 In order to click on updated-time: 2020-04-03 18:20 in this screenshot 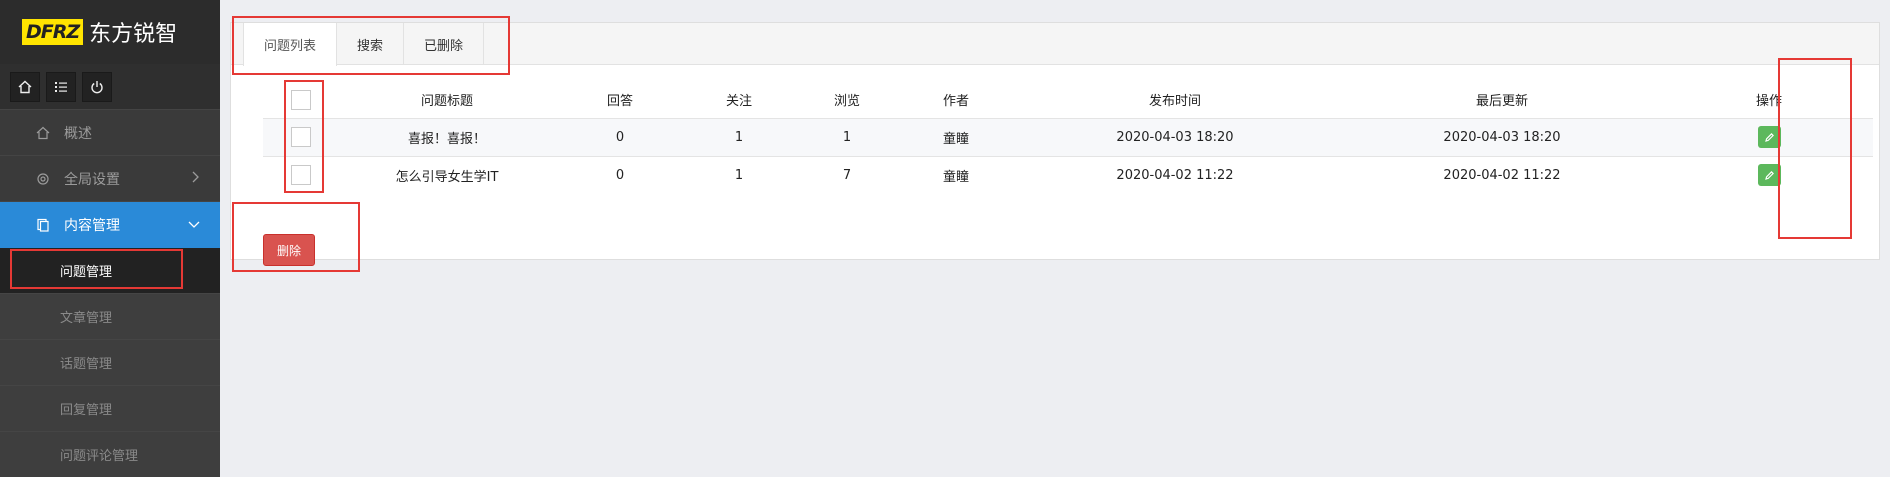, I will do `click(1502, 136)`.